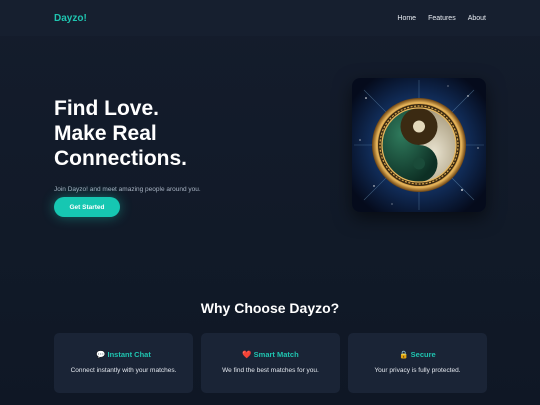 This screenshot has width=540, height=405. What do you see at coordinates (270, 370) in the screenshot?
I see `feature-card-description: We find the best matches for you.` at bounding box center [270, 370].